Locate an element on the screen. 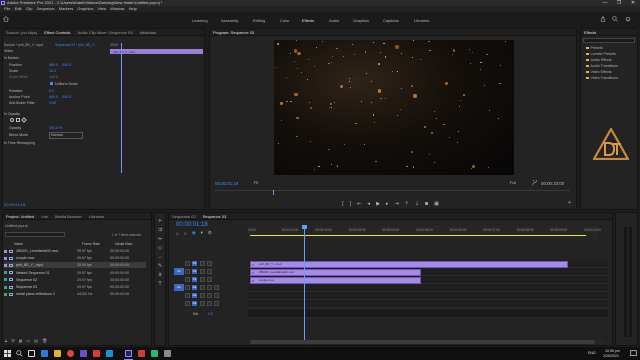  new-item-icon: ▤ is located at coordinates (36, 340).